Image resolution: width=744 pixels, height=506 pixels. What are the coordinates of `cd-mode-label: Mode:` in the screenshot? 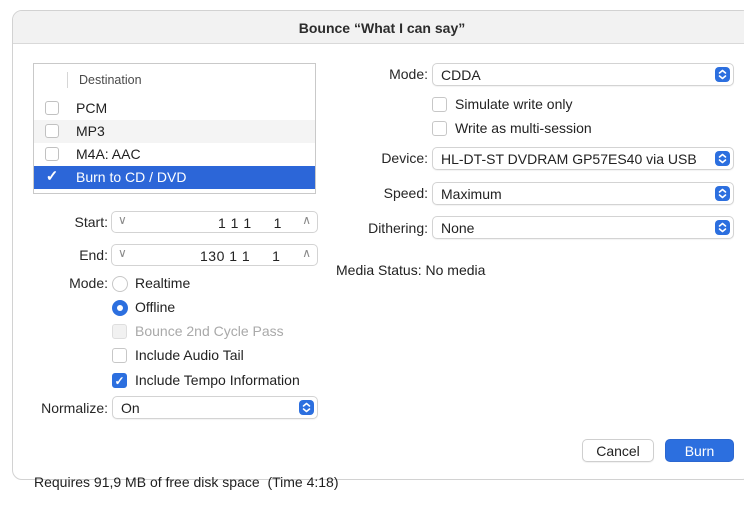 It's located at (408, 74).